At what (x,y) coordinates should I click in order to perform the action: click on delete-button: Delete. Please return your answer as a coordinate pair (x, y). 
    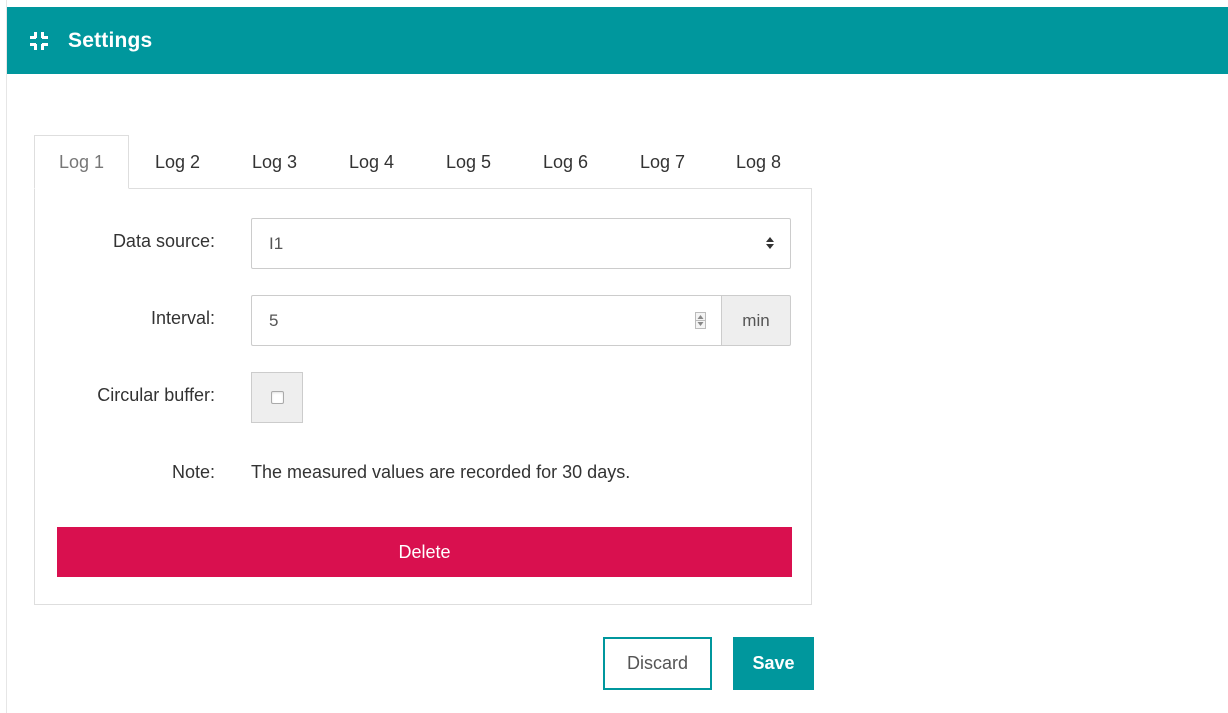
    Looking at the image, I should click on (424, 552).